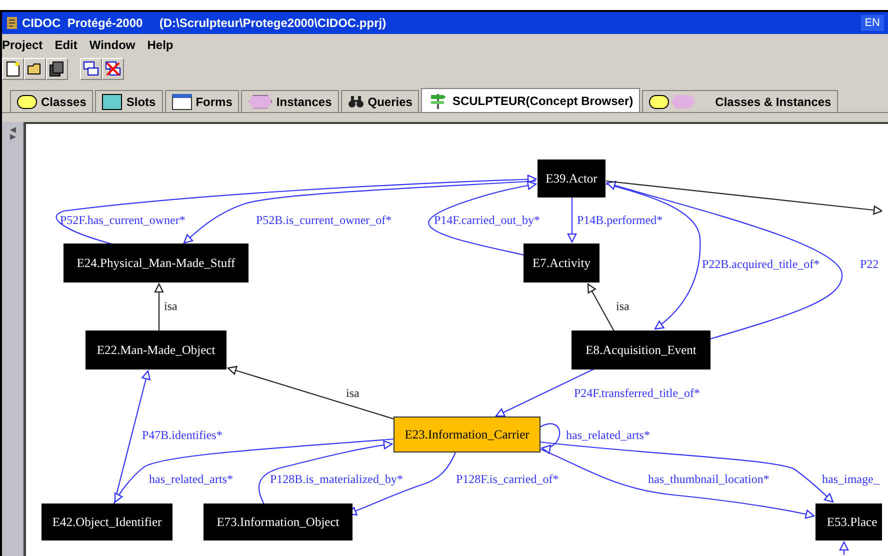  What do you see at coordinates (641, 350) in the screenshot?
I see `class-node: E8.Acquisition_Event` at bounding box center [641, 350].